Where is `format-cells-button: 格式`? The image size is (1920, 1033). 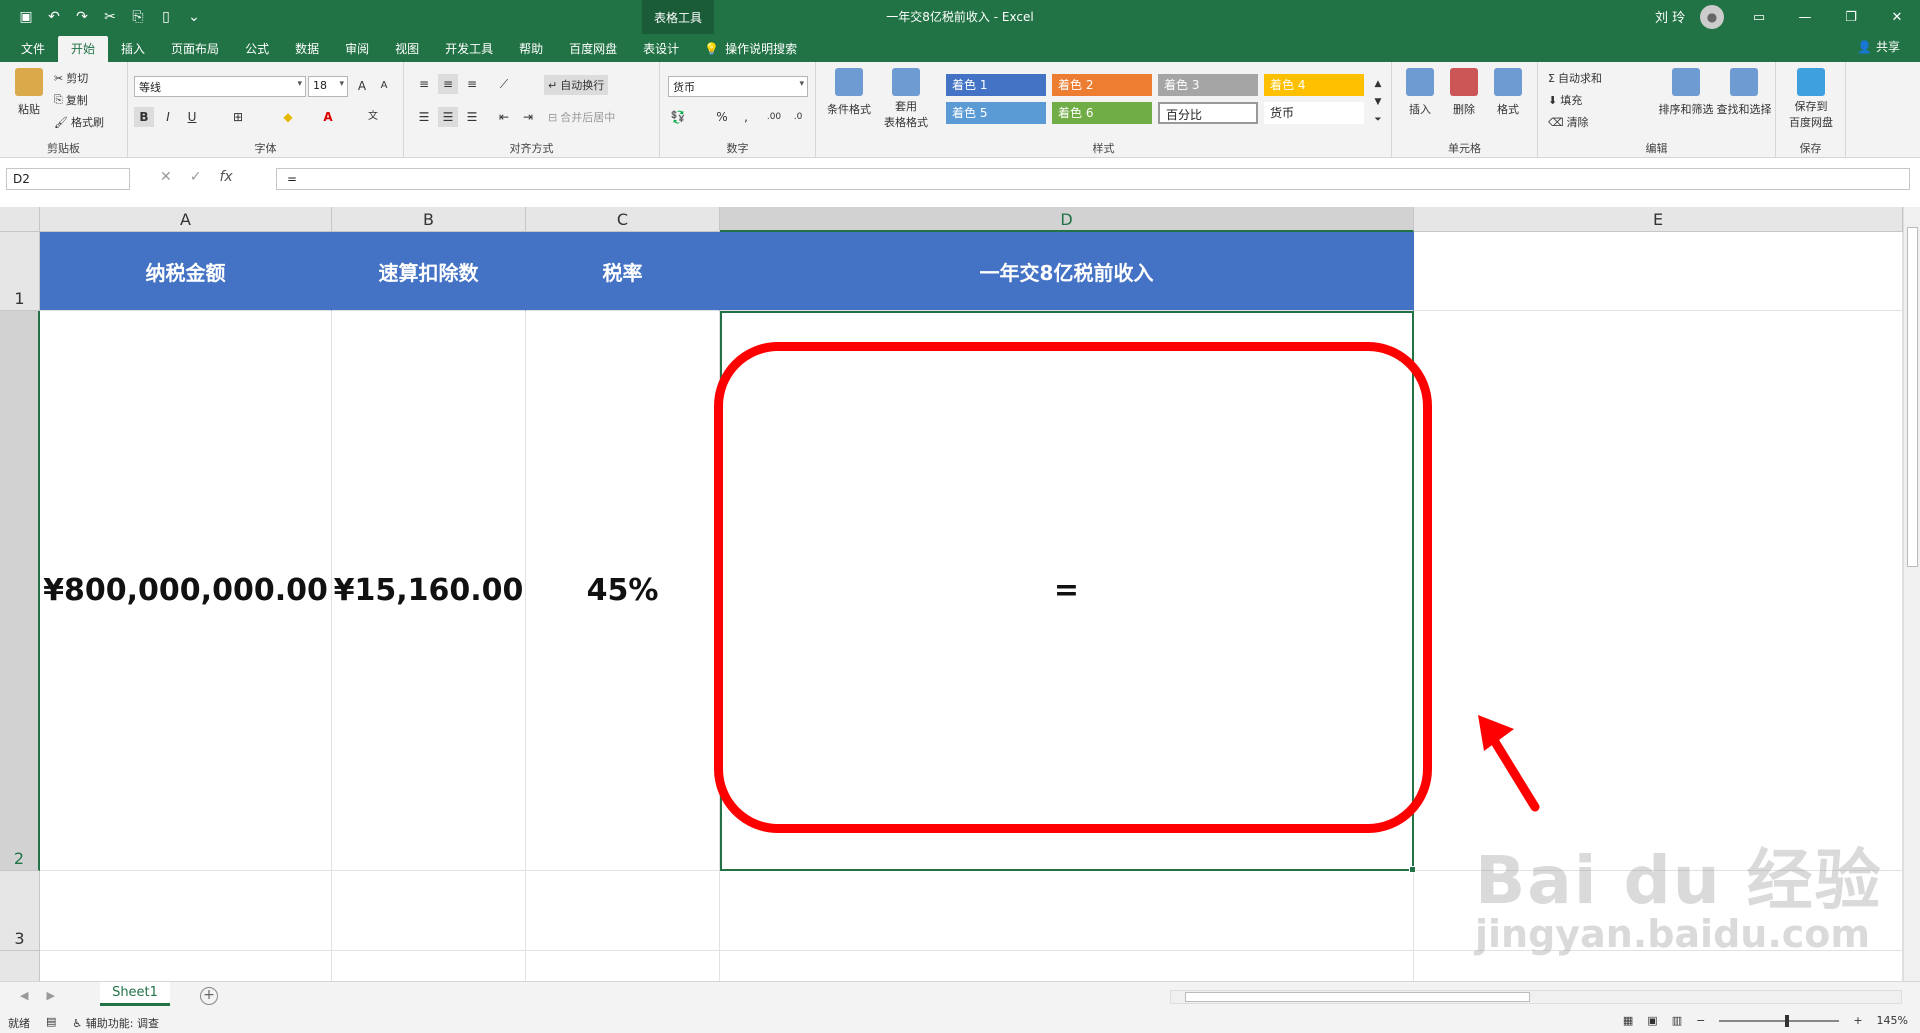 format-cells-button: 格式 is located at coordinates (1508, 92).